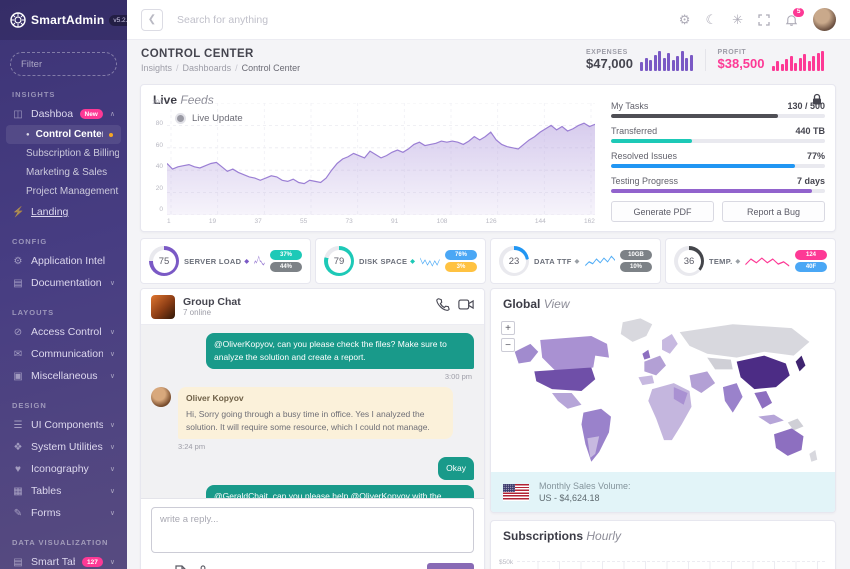 This screenshot has height=569, width=850. Describe the element at coordinates (466, 307) in the screenshot. I see `video-call-icon` at that location.